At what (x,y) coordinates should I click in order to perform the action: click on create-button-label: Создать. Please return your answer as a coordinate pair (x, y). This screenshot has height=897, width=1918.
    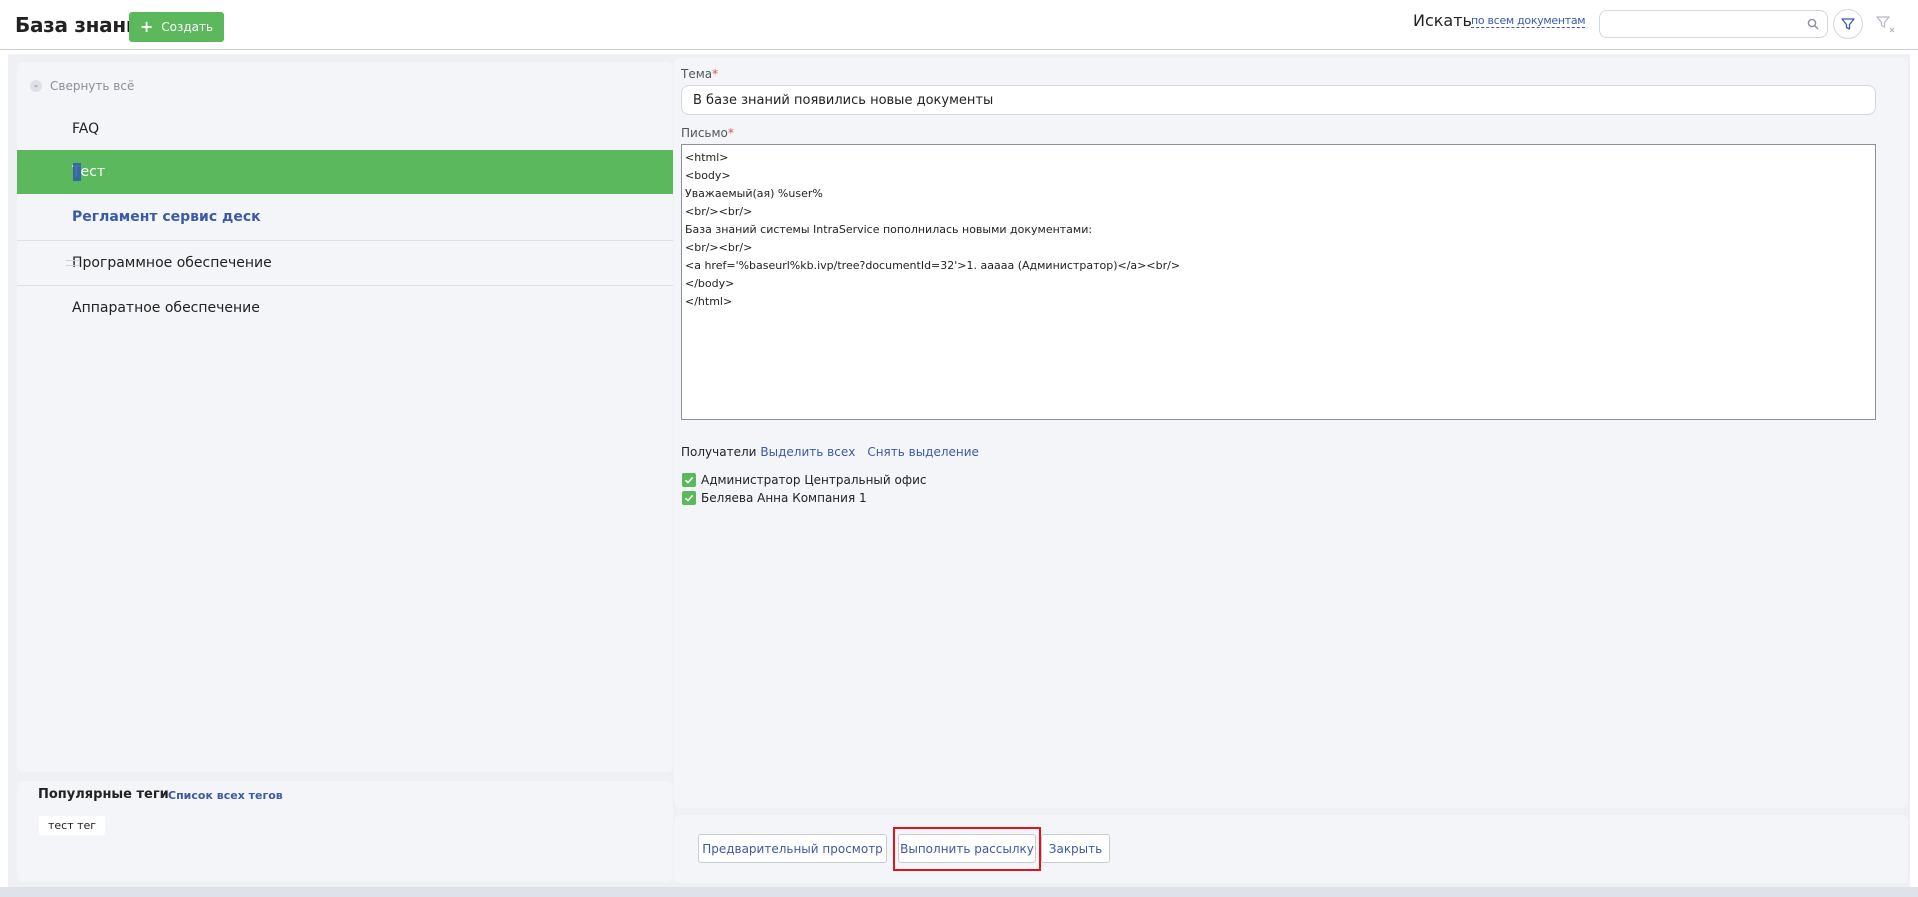
    Looking at the image, I should click on (187, 27).